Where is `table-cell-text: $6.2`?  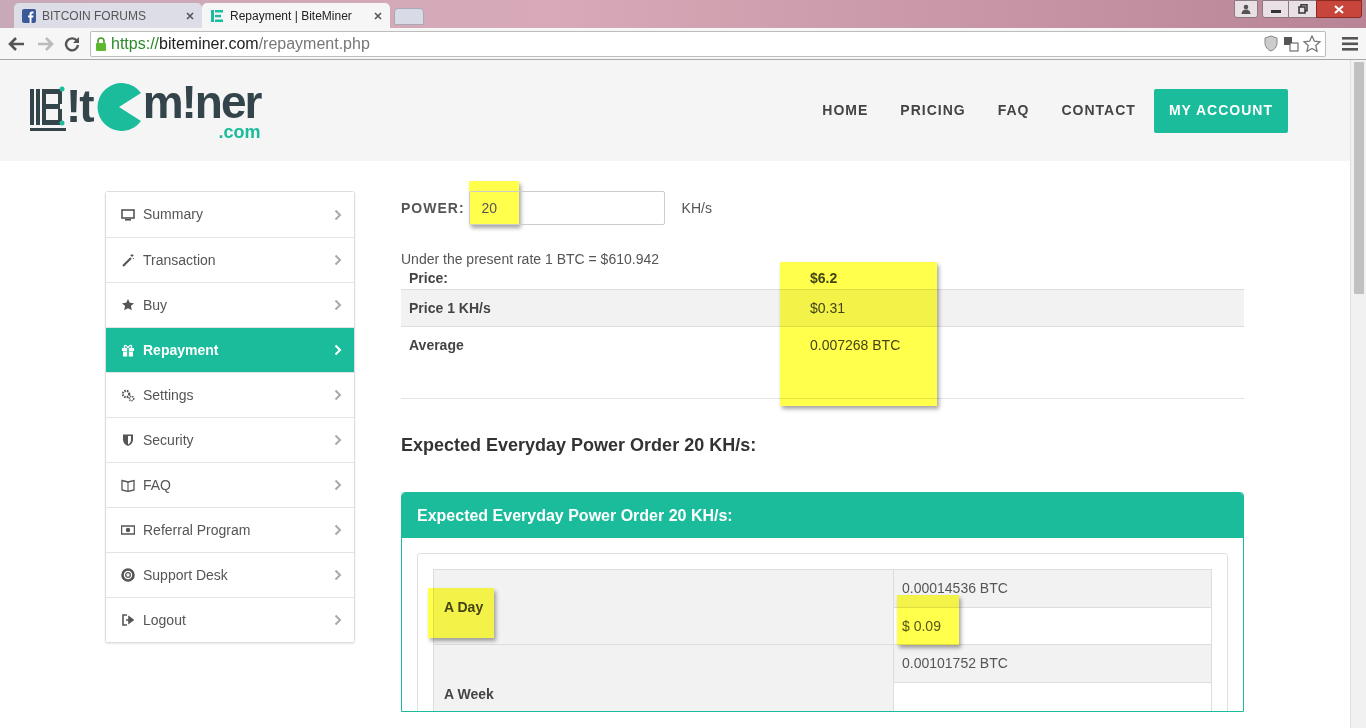 table-cell-text: $6.2 is located at coordinates (824, 278).